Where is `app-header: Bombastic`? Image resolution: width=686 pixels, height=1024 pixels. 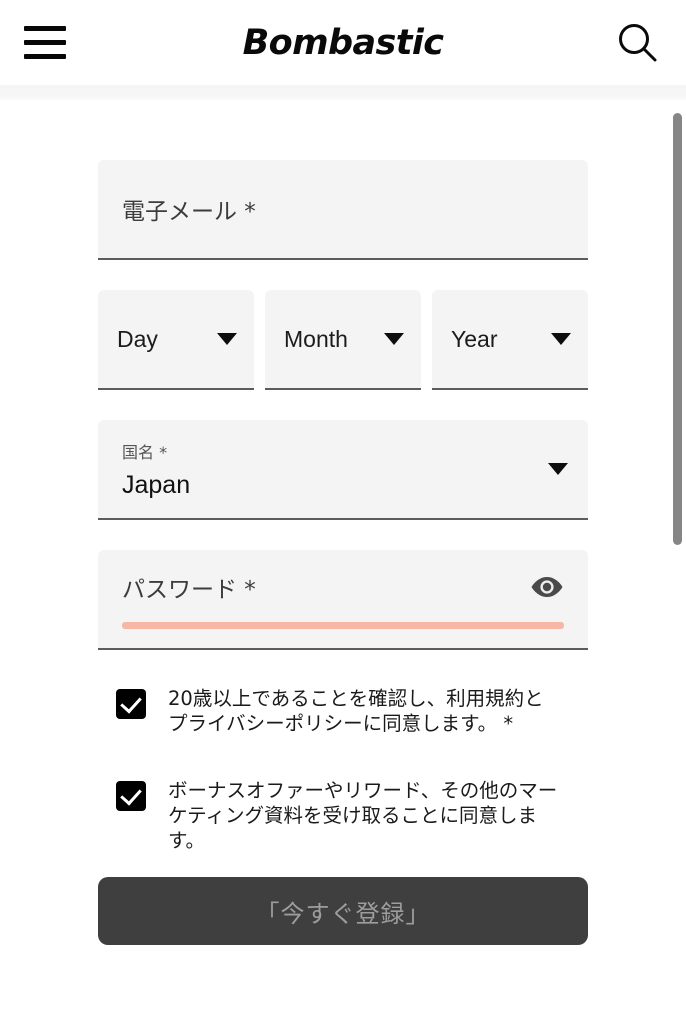
app-header: Bombastic is located at coordinates (343, 42).